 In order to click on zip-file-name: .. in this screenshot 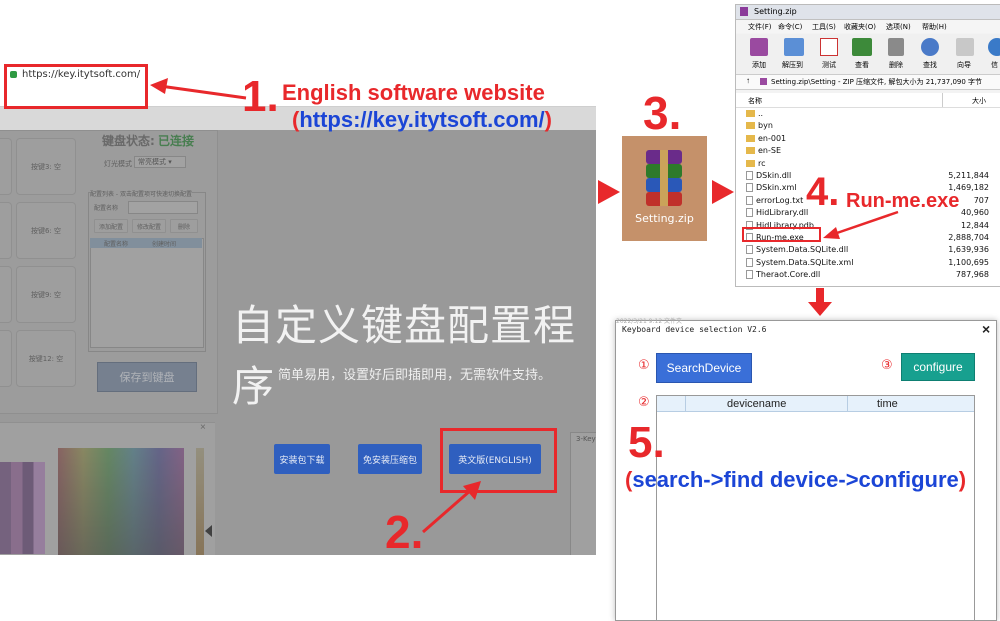, I will do `click(754, 113)`.